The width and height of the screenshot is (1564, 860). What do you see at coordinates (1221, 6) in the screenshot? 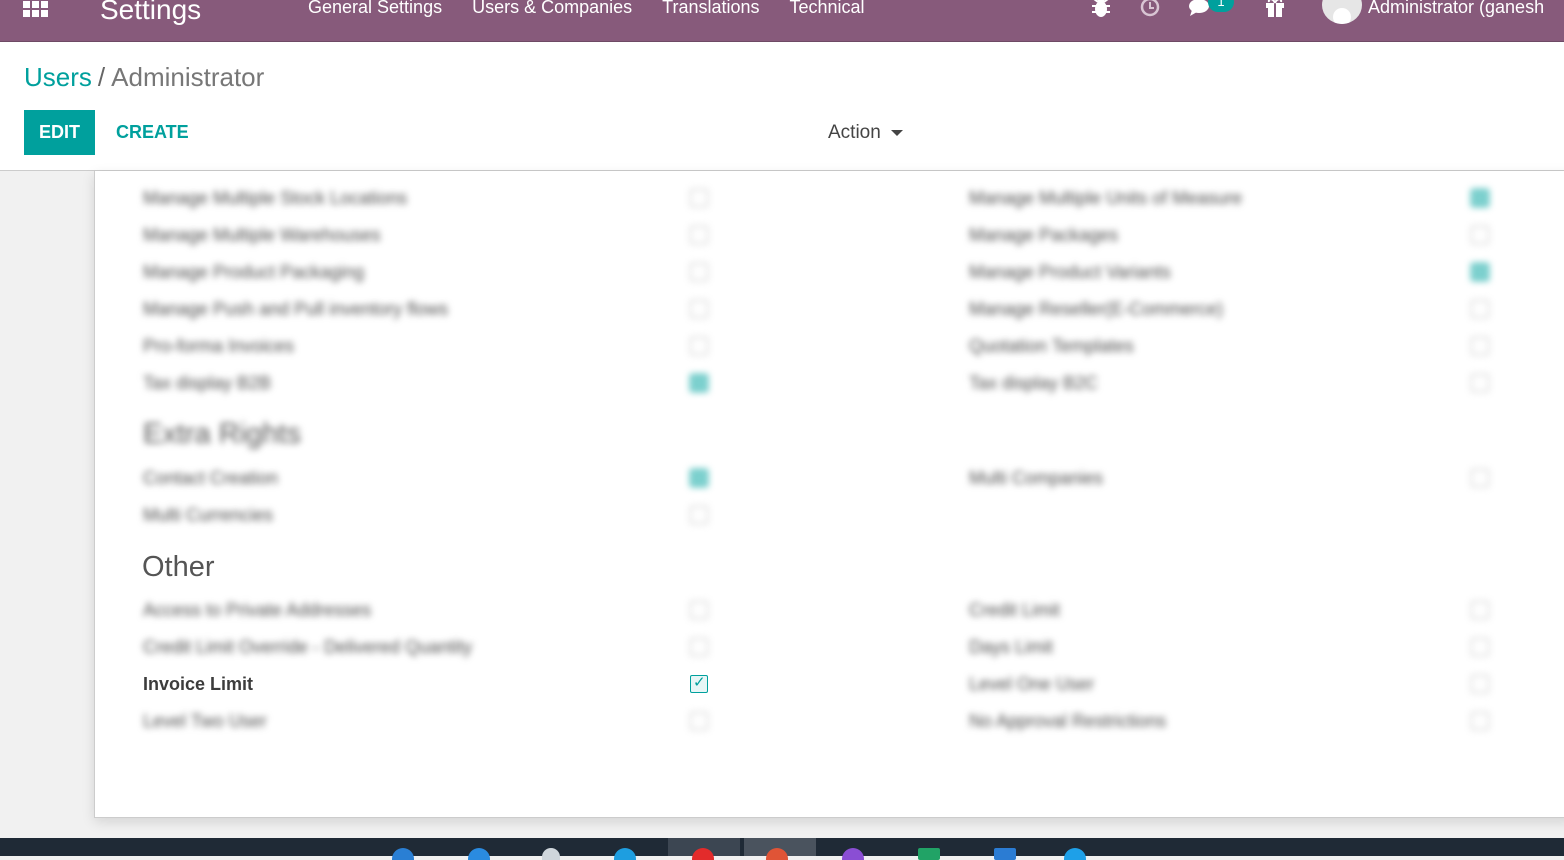
I see `chat-count-badge: 1` at bounding box center [1221, 6].